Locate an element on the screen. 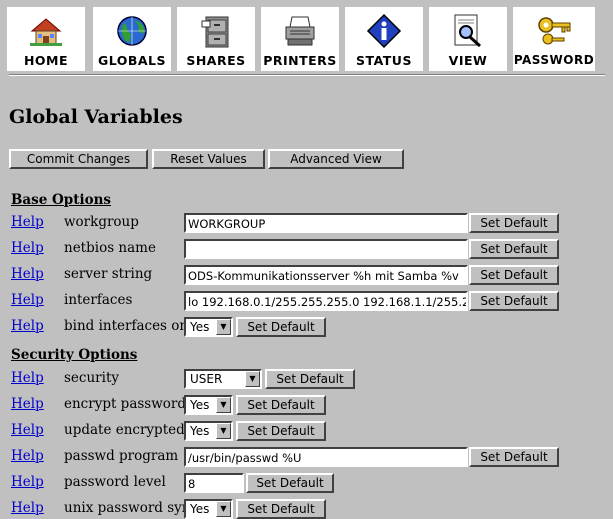 The image size is (613, 519). password-level-set-default-button: Set Default is located at coordinates (290, 483).